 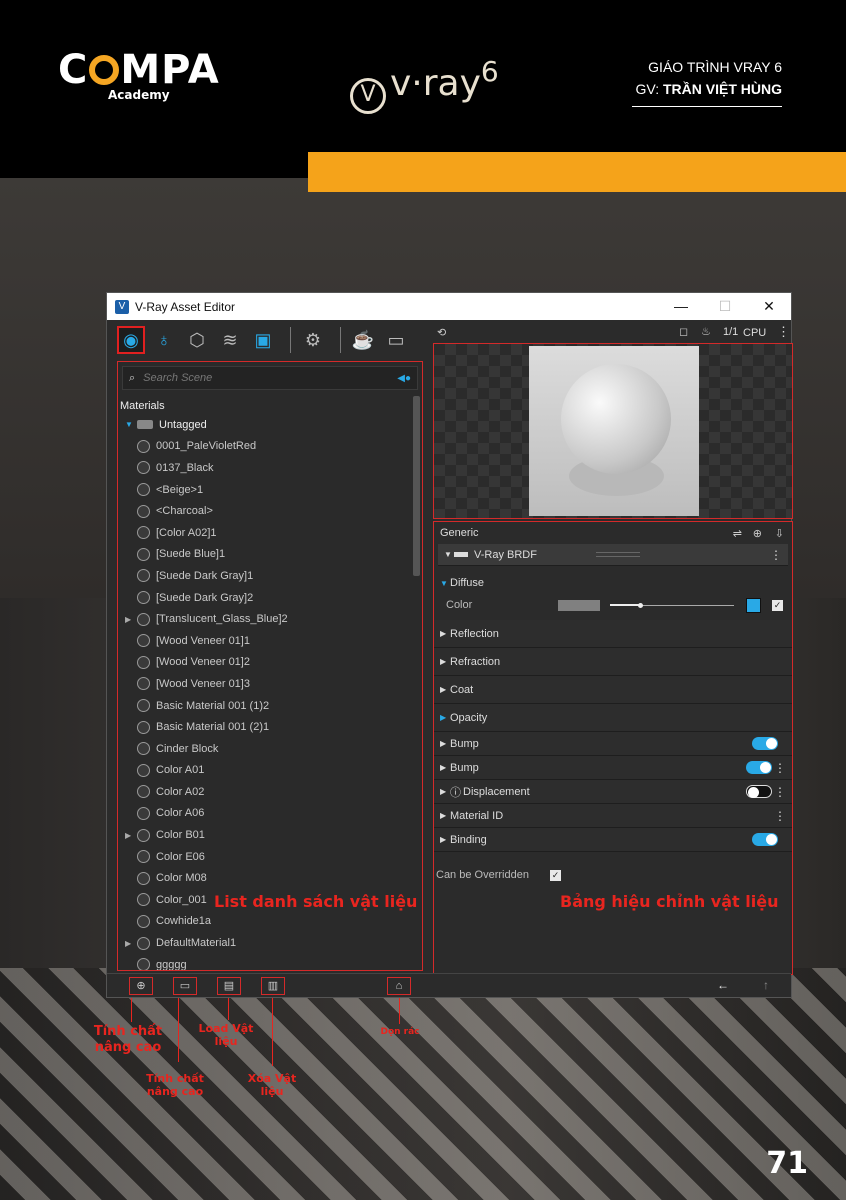 I want to click on material-item: Cinder Block, so click(x=265, y=749).